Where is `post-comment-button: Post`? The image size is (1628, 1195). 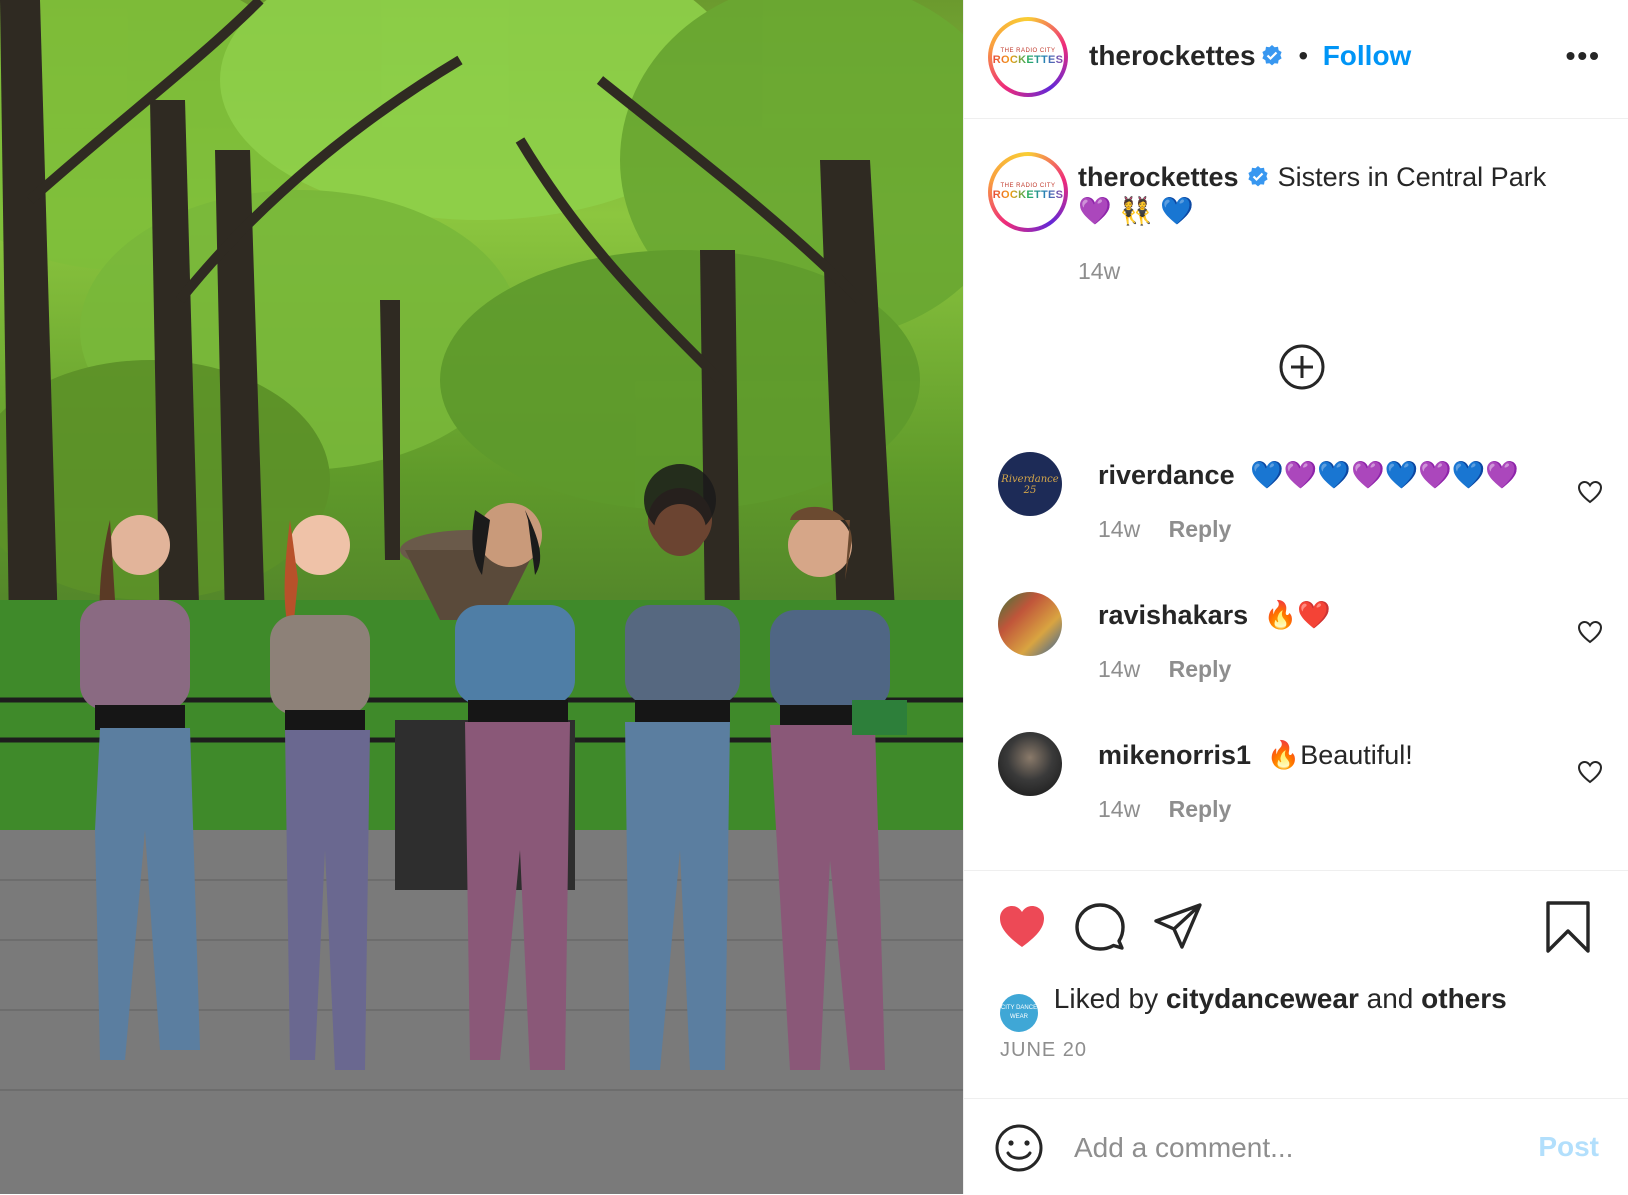
post-comment-button: Post is located at coordinates (1568, 1147).